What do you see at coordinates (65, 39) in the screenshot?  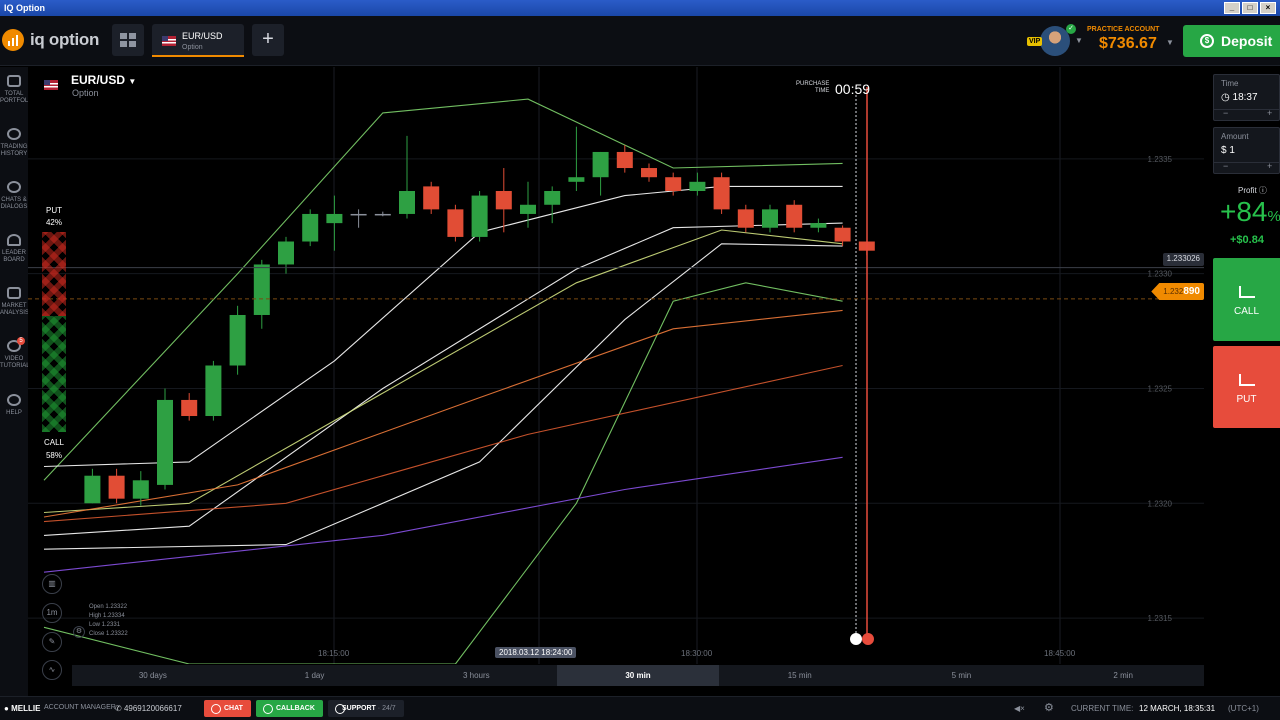 I see `logo-text: iq option` at bounding box center [65, 39].